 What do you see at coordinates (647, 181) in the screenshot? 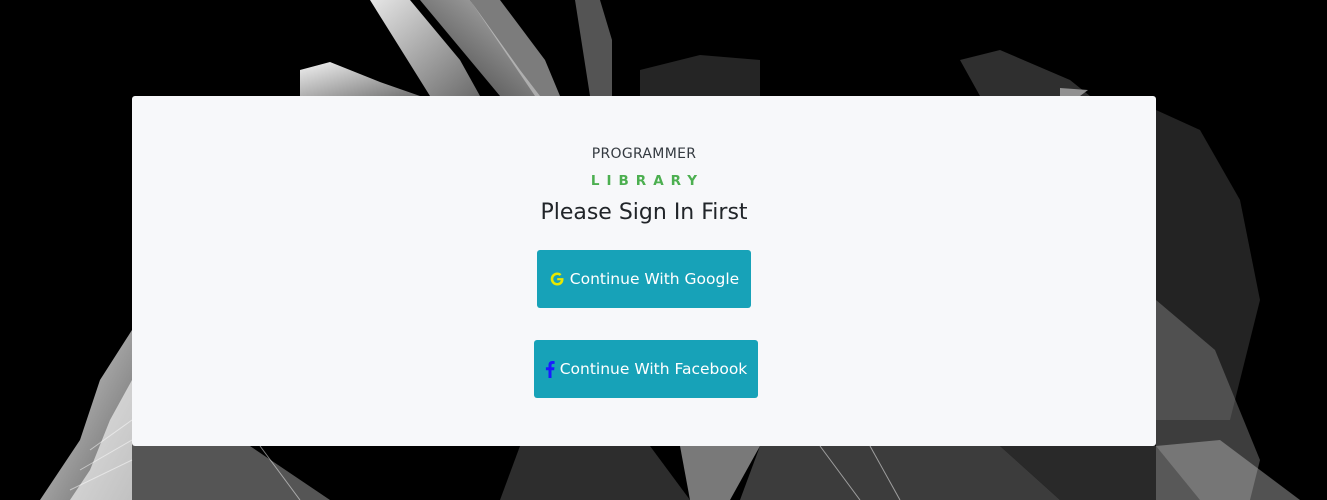
I see `brand-subtitle: LIBRARY` at bounding box center [647, 181].